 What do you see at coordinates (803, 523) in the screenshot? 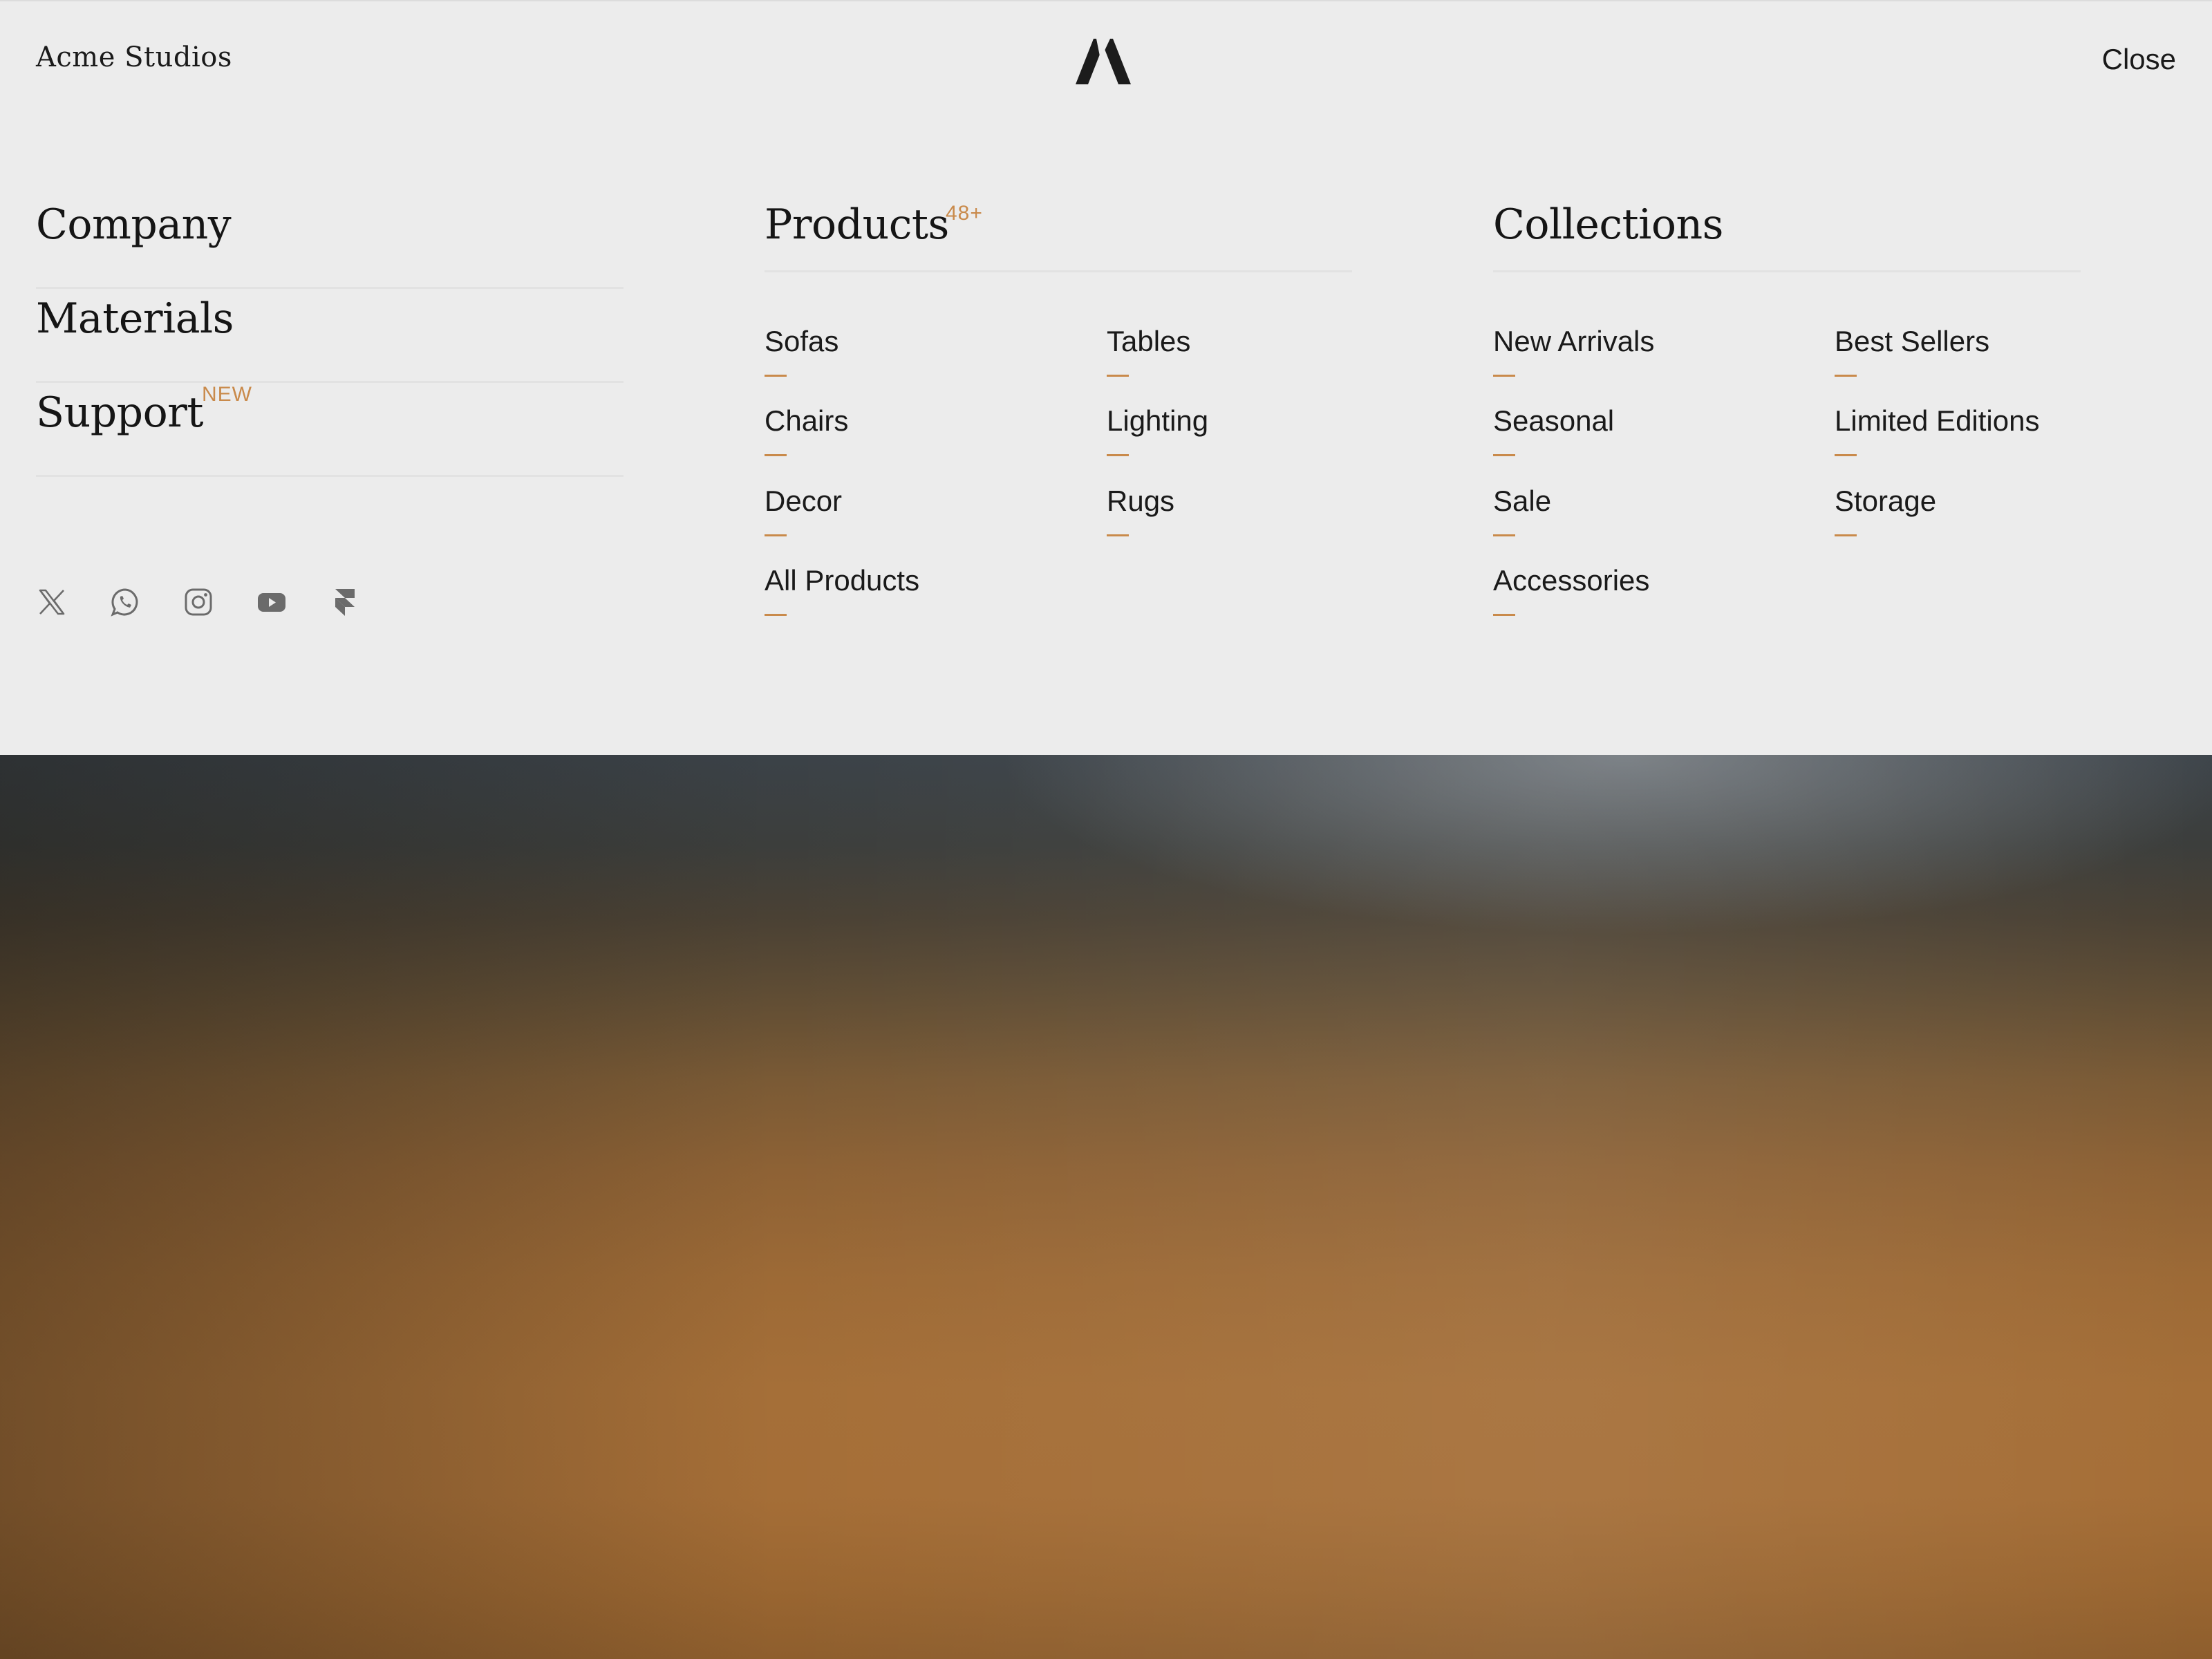
I see `product-link-decor: Decor` at bounding box center [803, 523].